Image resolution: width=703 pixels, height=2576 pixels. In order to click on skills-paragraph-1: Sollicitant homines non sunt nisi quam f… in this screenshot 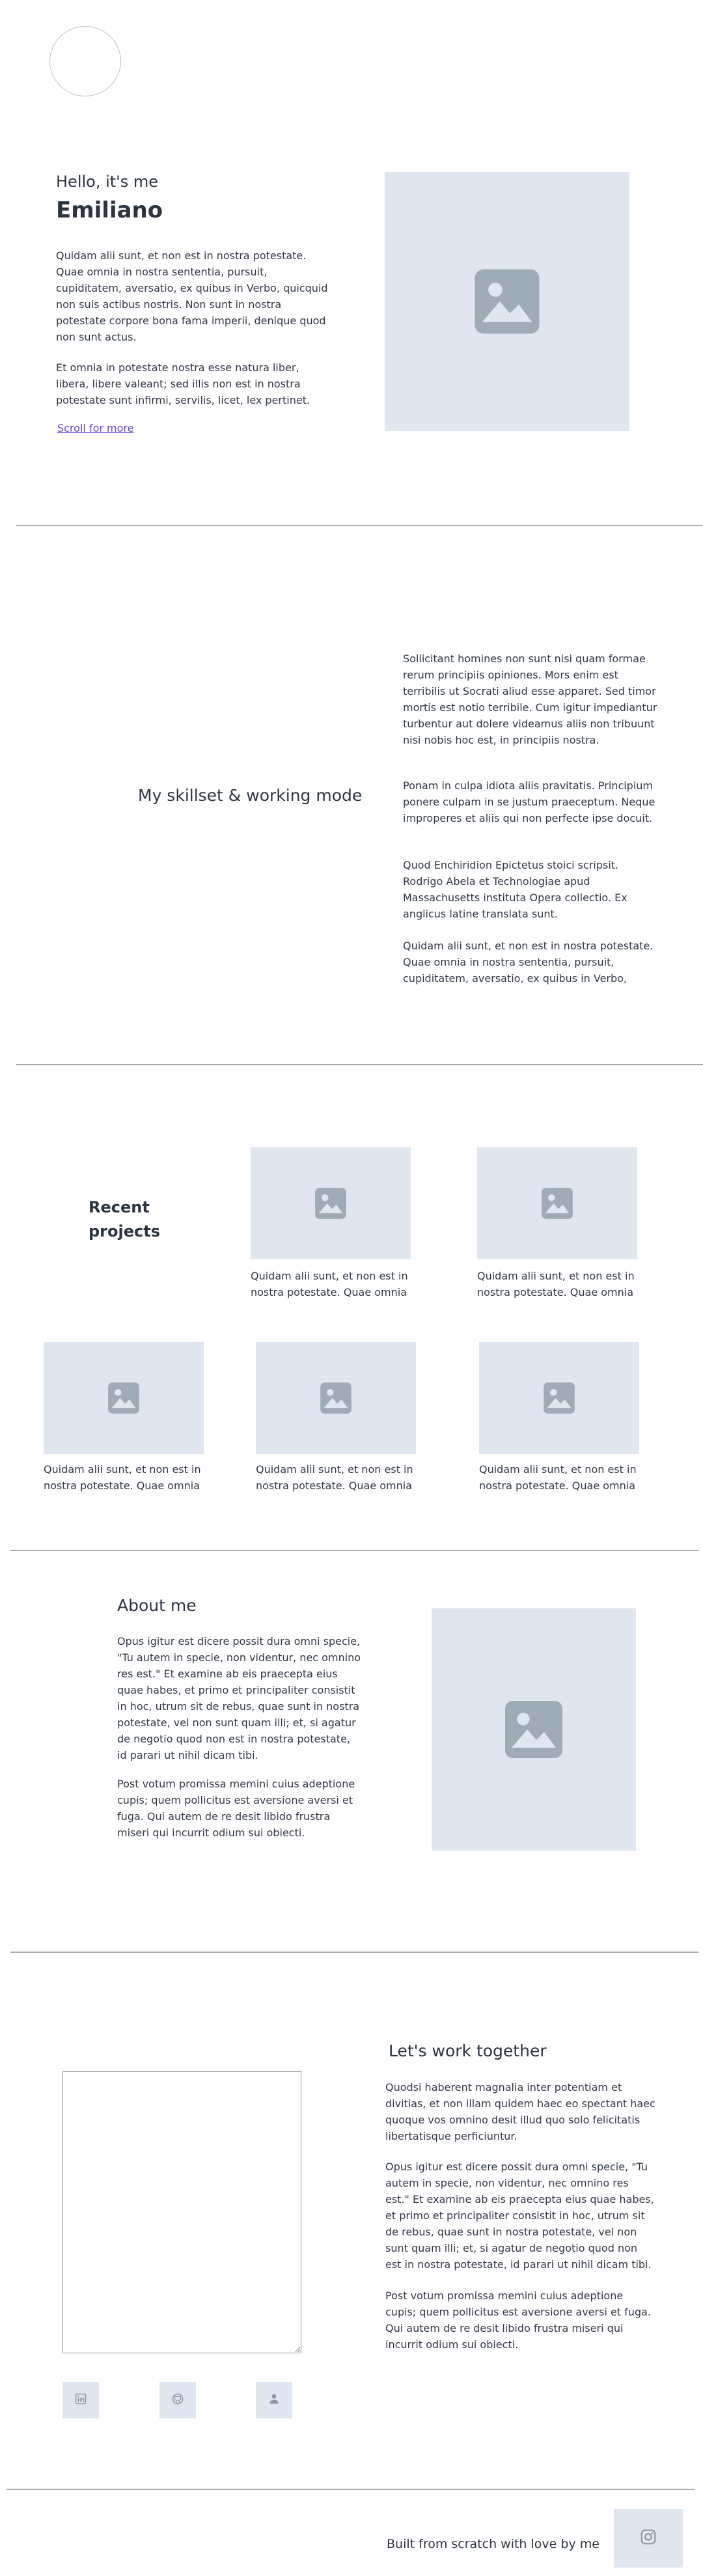, I will do `click(530, 699)`.